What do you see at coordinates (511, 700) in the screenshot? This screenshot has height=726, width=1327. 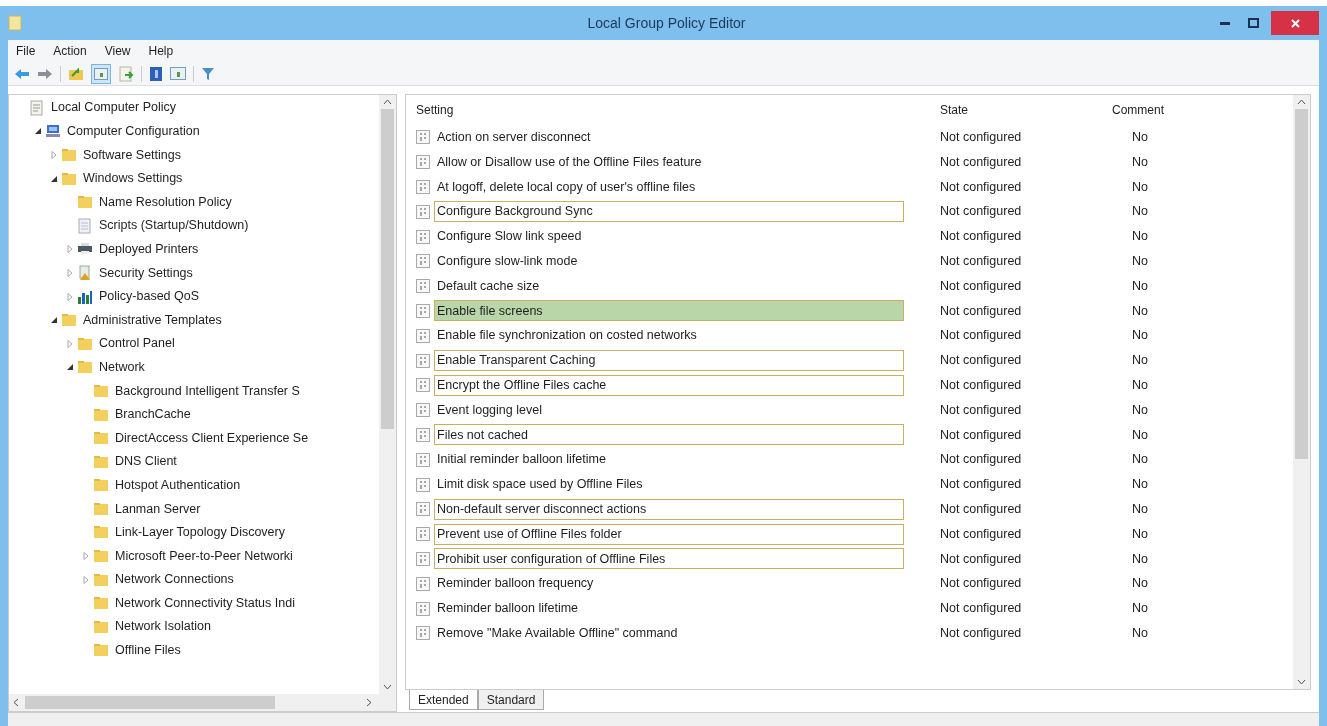 I see `tab: Standard` at bounding box center [511, 700].